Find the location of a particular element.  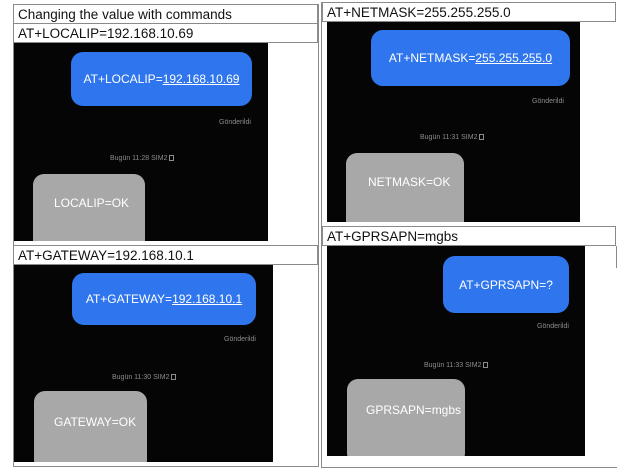

netmask-reply-bubble: NETMASK=OK is located at coordinates (405, 187).